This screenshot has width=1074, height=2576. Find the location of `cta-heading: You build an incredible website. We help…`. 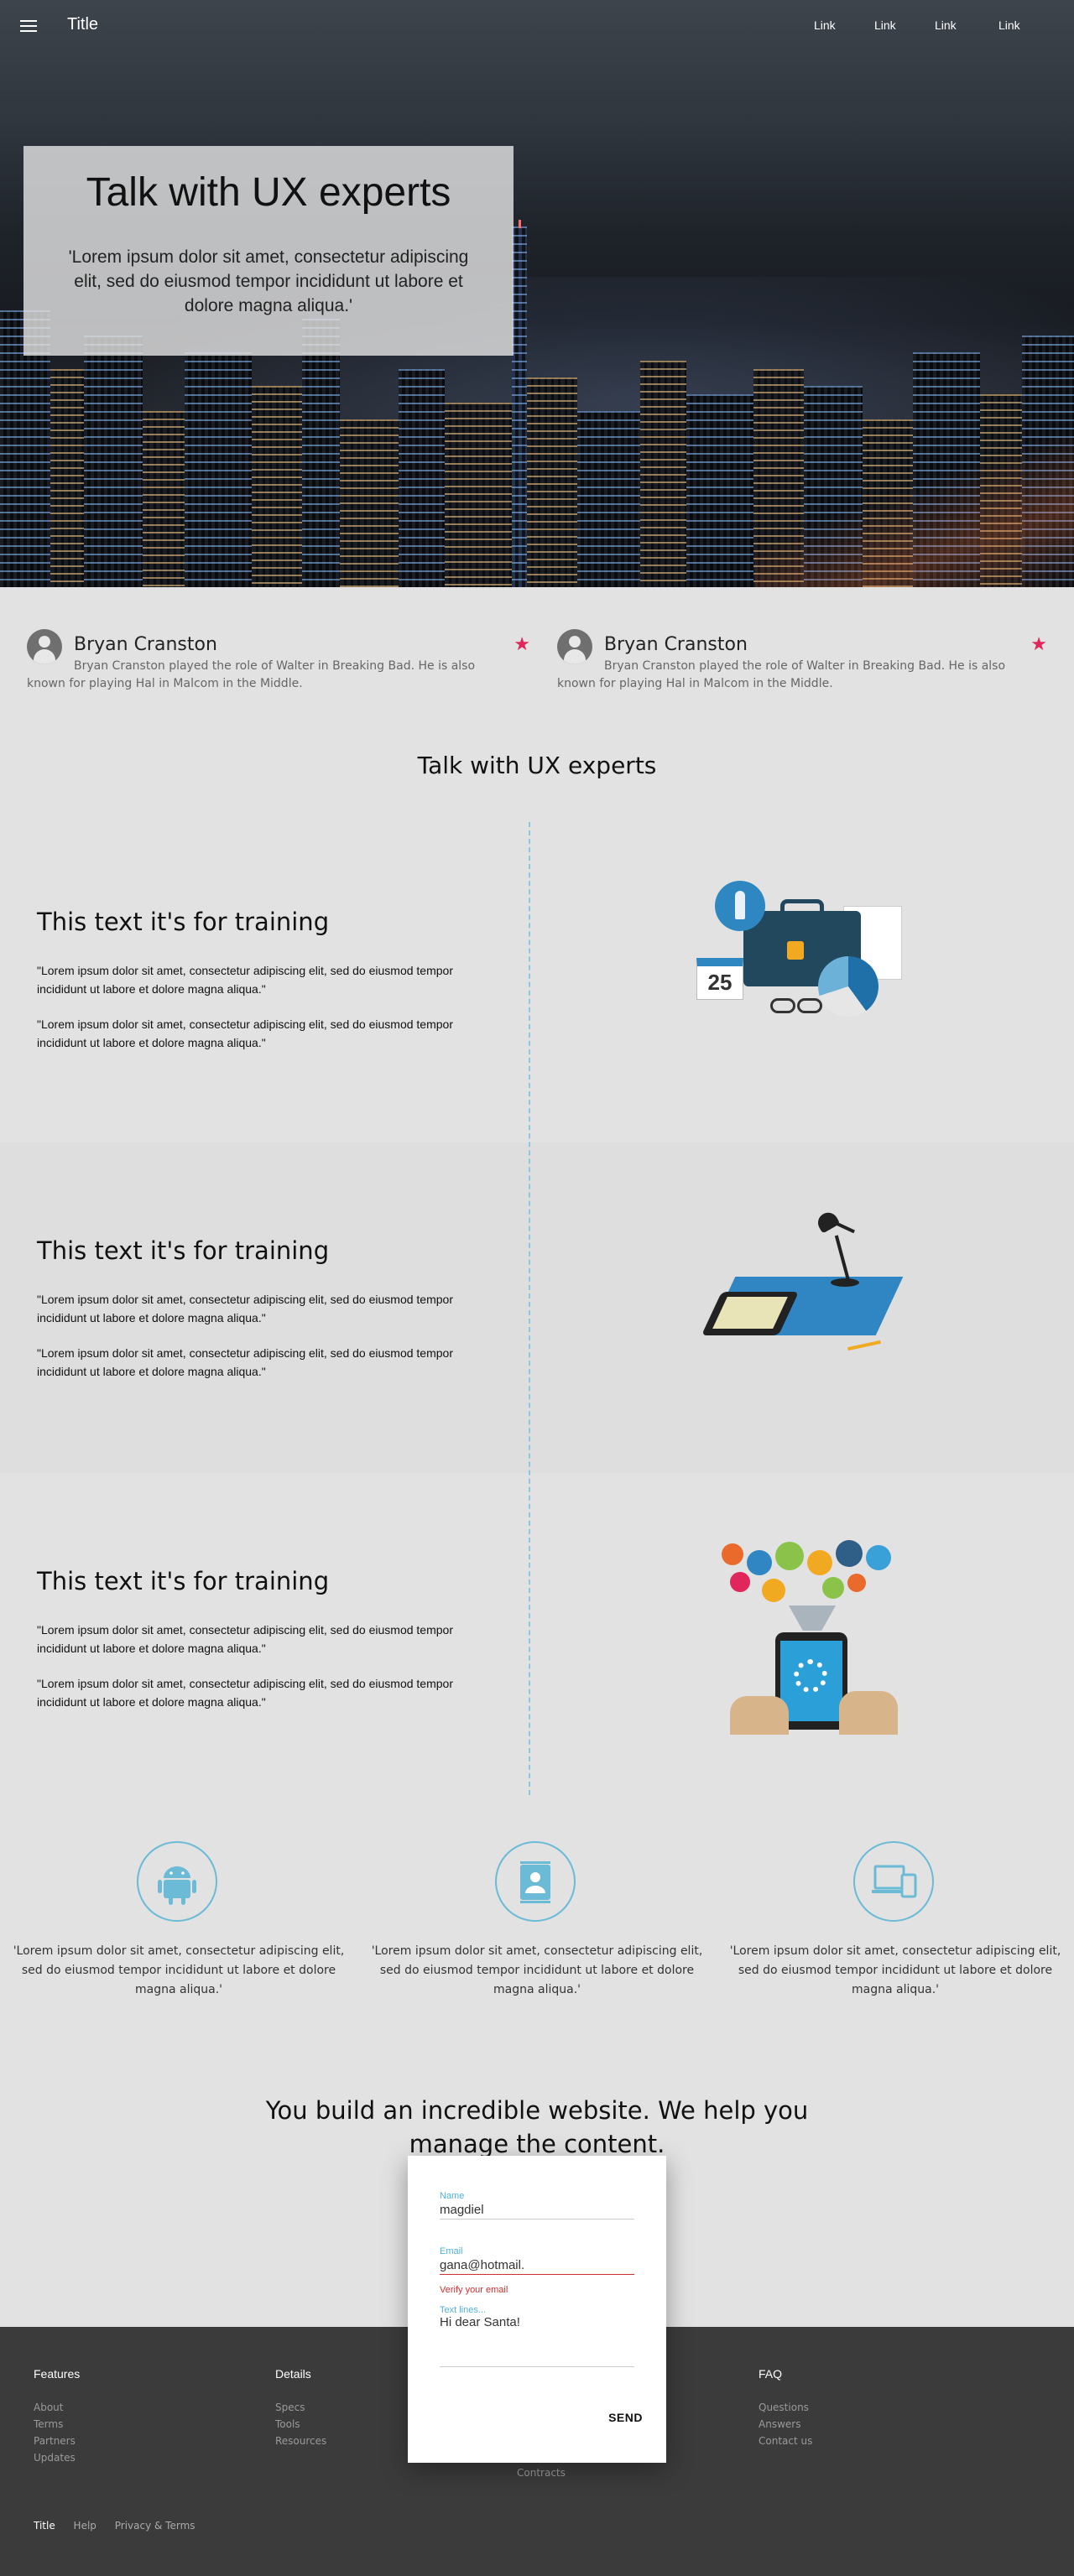

cta-heading: You build an incredible website. We help… is located at coordinates (537, 2127).